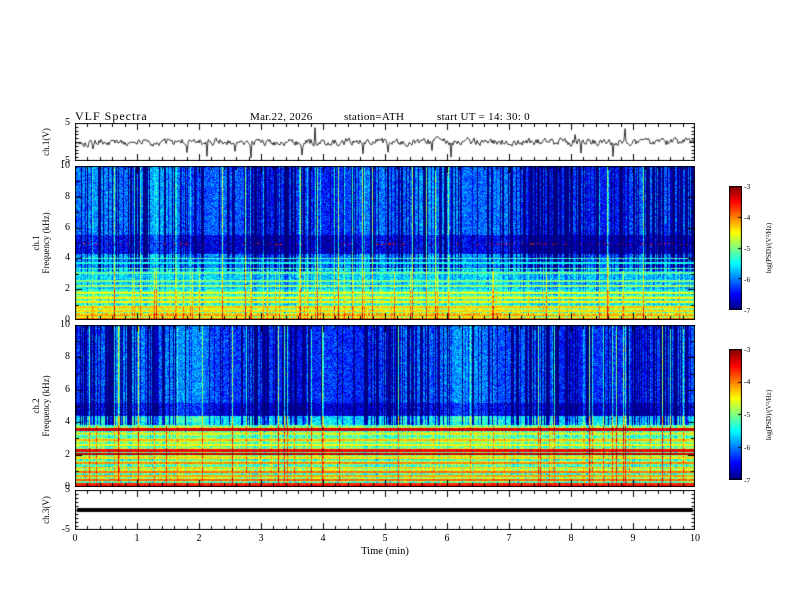 The height and width of the screenshot is (612, 792). Describe the element at coordinates (695, 538) in the screenshot. I see `x-tick-label: 10` at that location.